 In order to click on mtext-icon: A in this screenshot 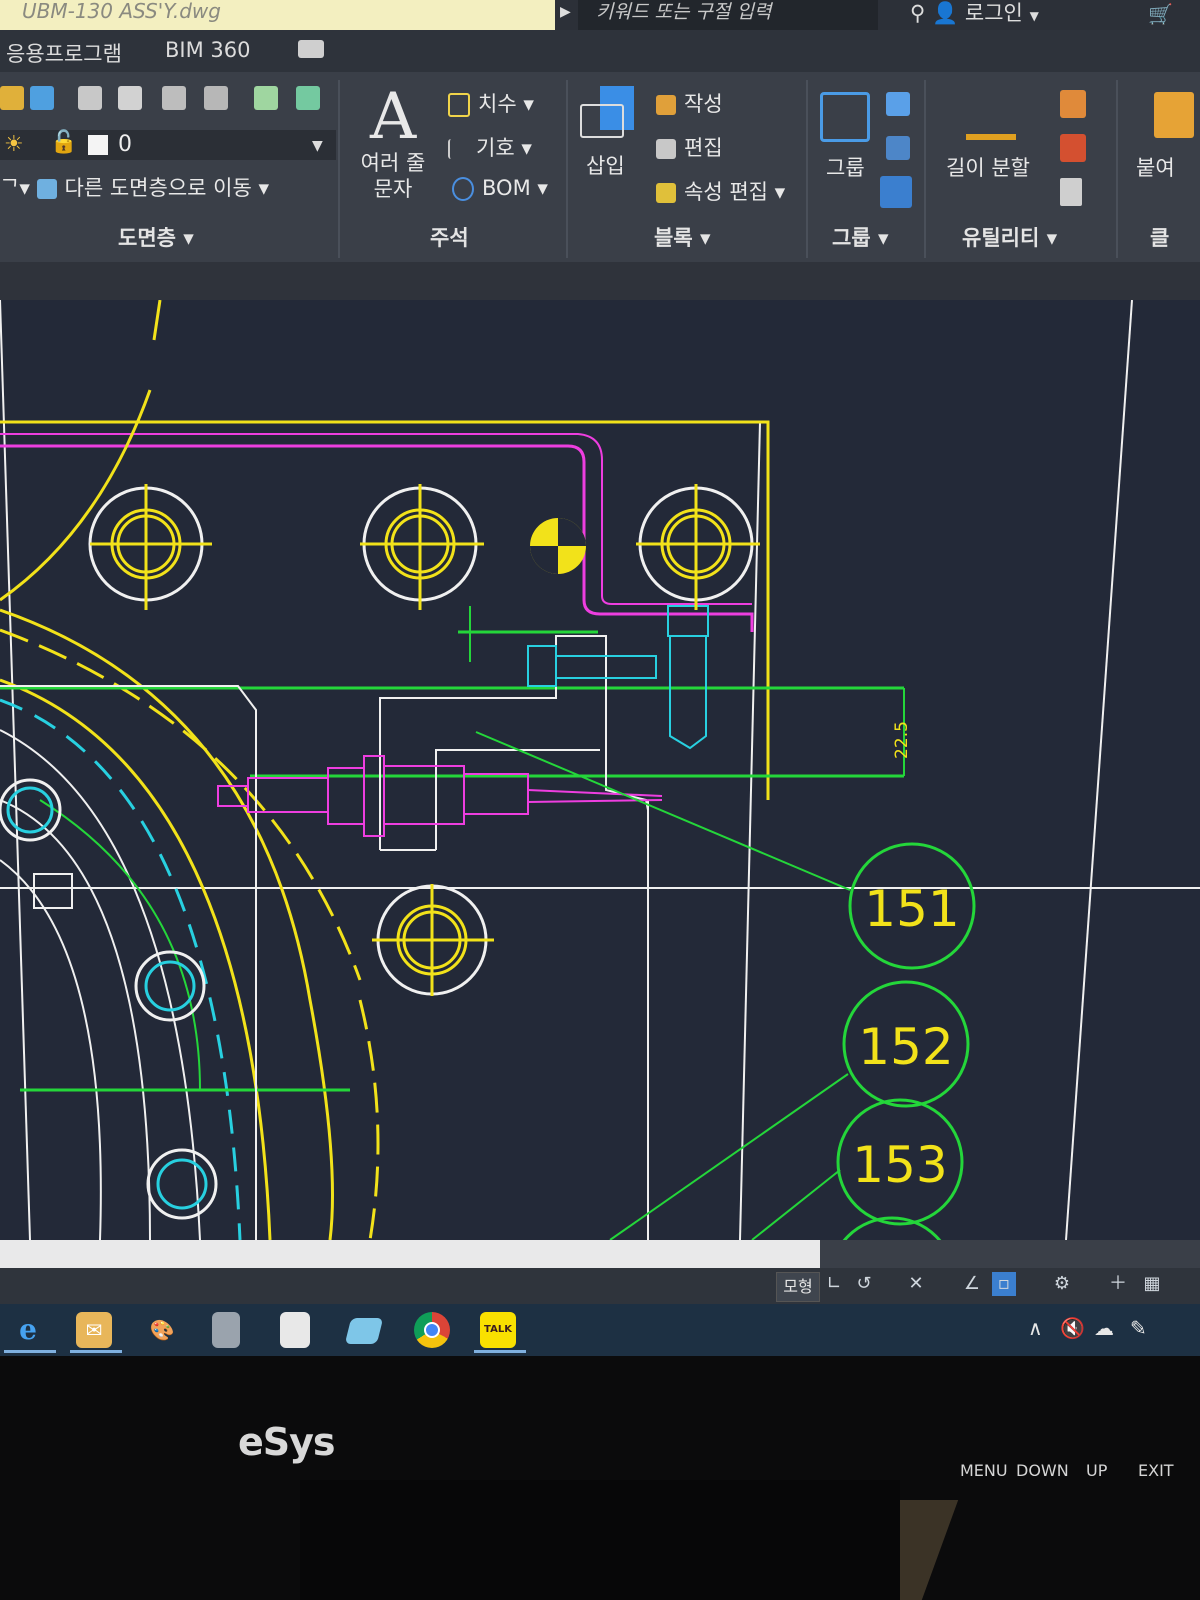, I will do `click(393, 117)`.